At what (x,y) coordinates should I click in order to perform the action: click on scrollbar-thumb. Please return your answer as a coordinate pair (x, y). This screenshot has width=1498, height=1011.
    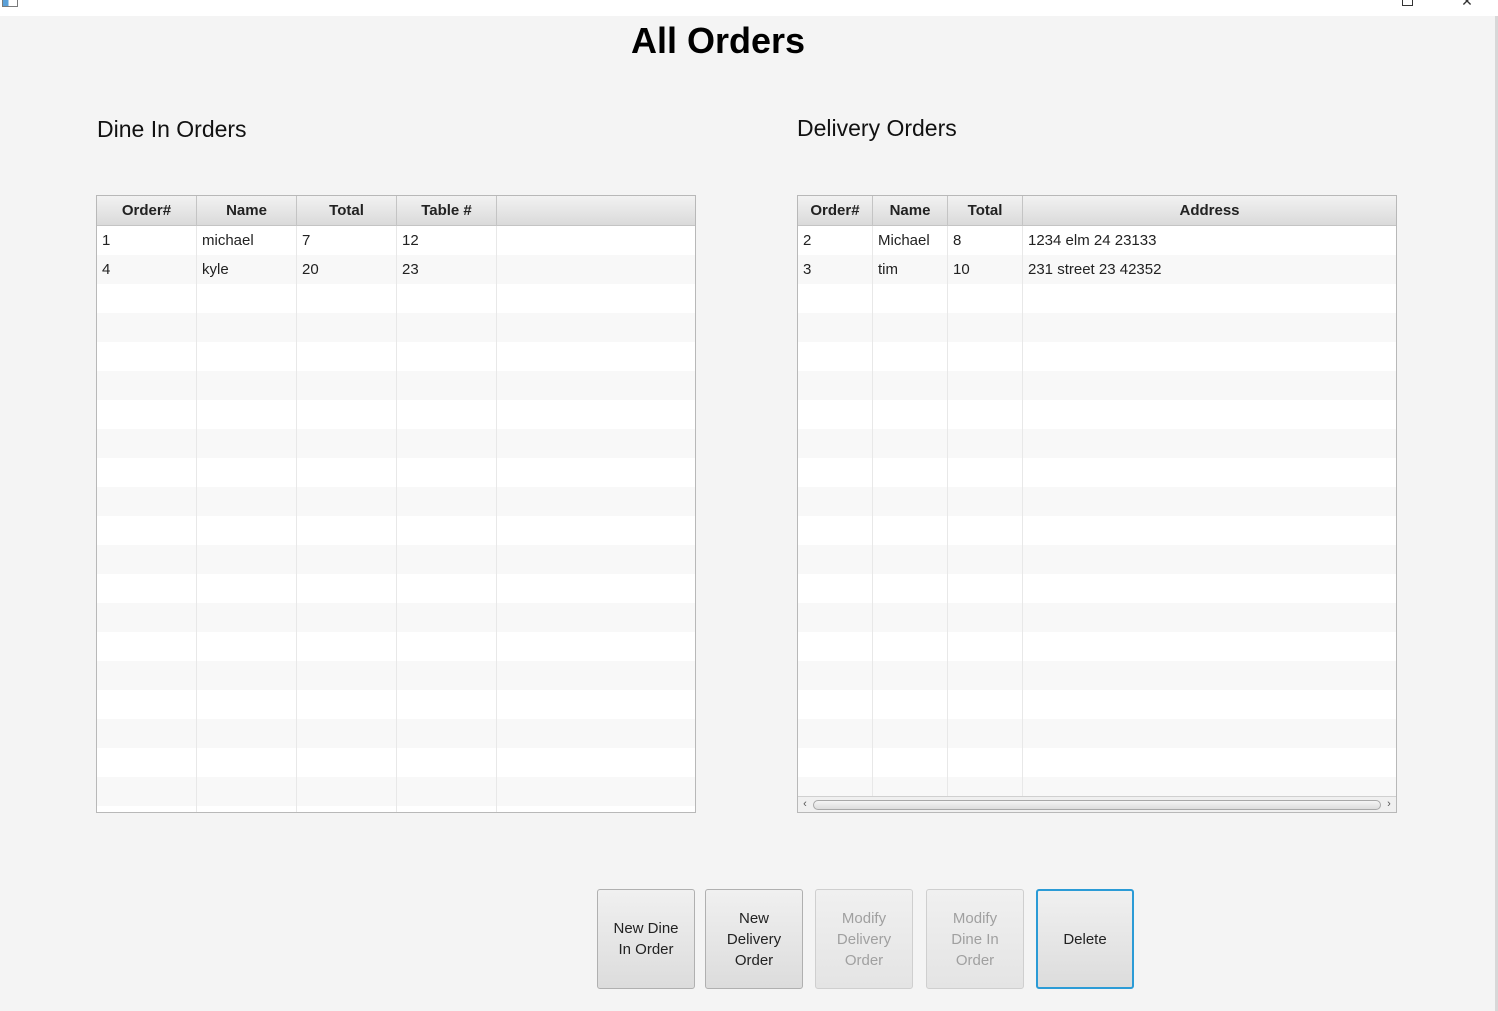
    Looking at the image, I should click on (1097, 805).